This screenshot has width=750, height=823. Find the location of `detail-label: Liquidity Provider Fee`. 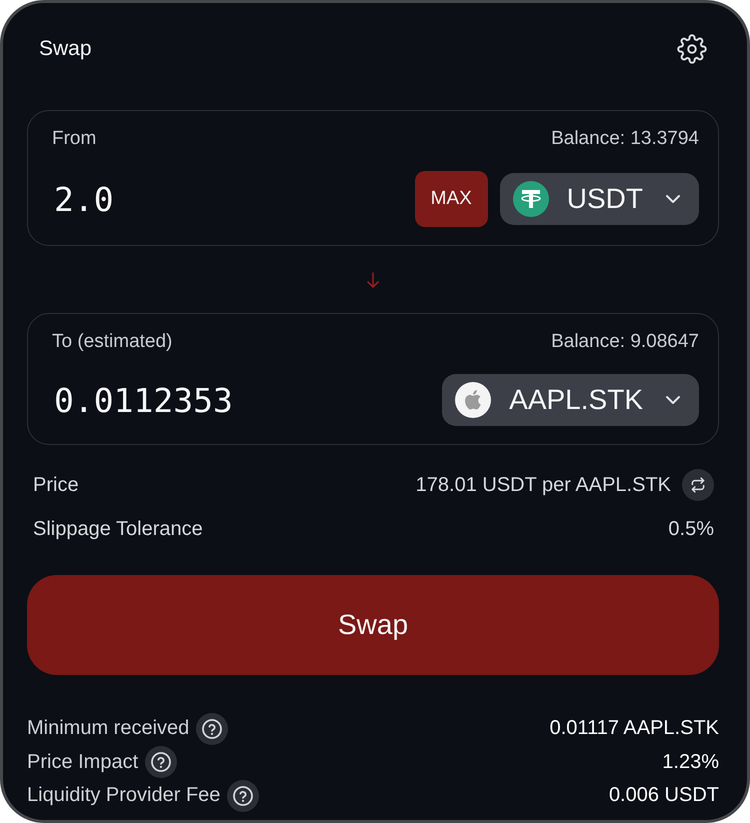

detail-label: Liquidity Provider Fee is located at coordinates (123, 796).